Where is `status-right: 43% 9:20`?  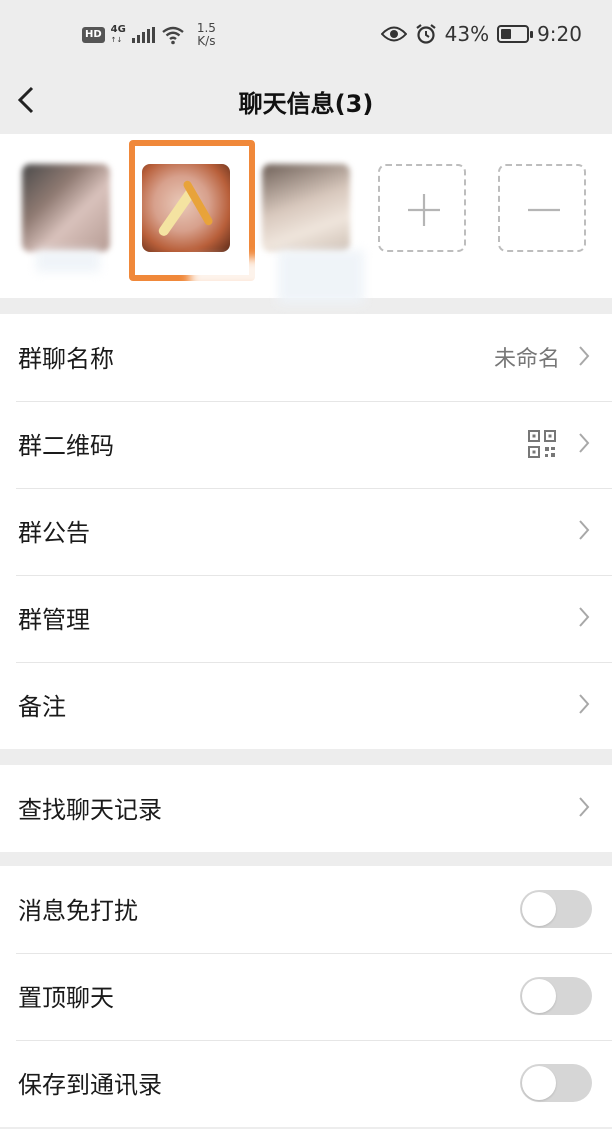 status-right: 43% 9:20 is located at coordinates (481, 34).